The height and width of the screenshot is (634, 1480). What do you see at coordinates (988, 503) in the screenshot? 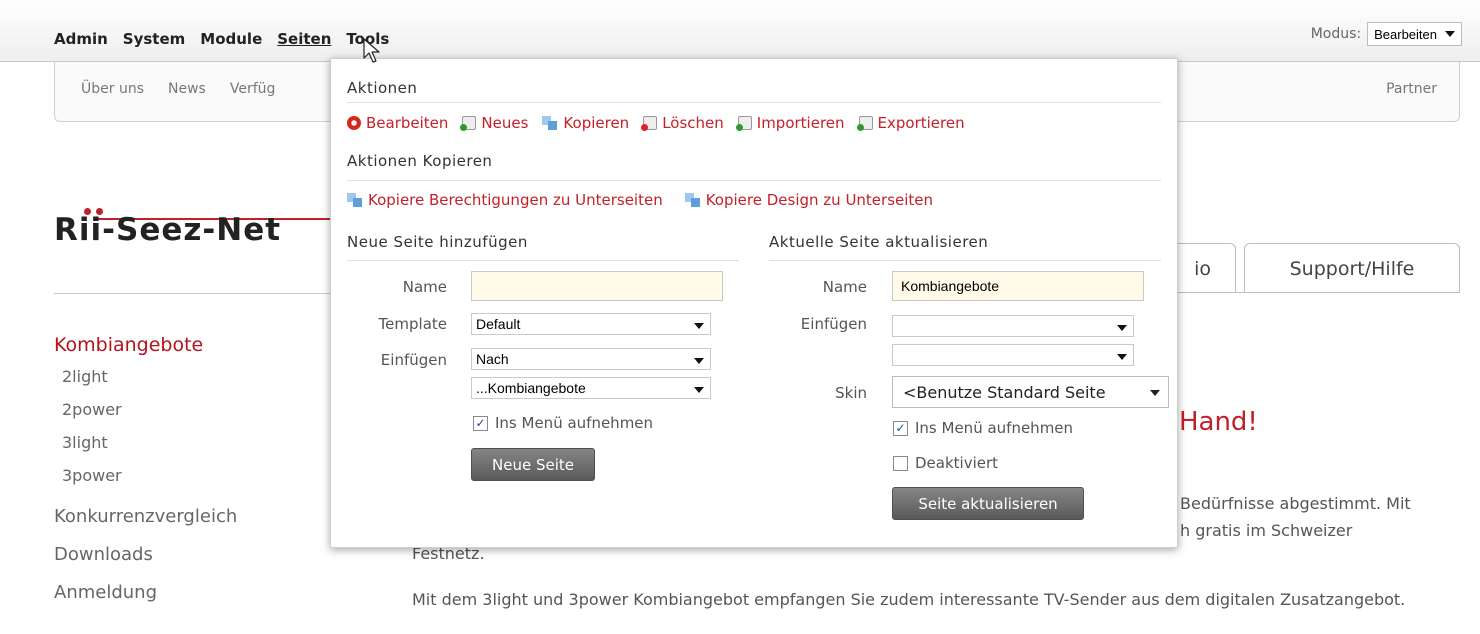
I see `update-page-button: Seite aktualisieren` at bounding box center [988, 503].